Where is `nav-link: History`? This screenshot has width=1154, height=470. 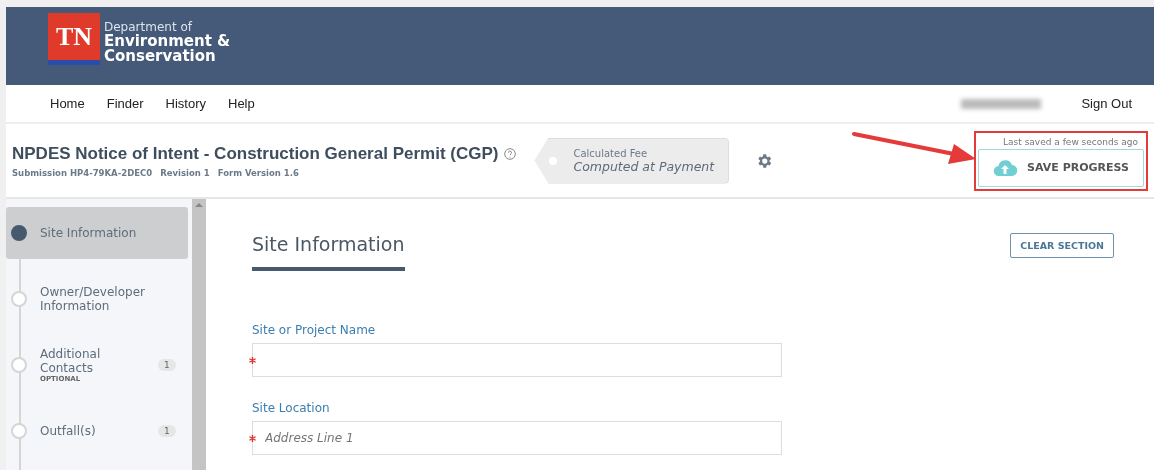 nav-link: History is located at coordinates (185, 103).